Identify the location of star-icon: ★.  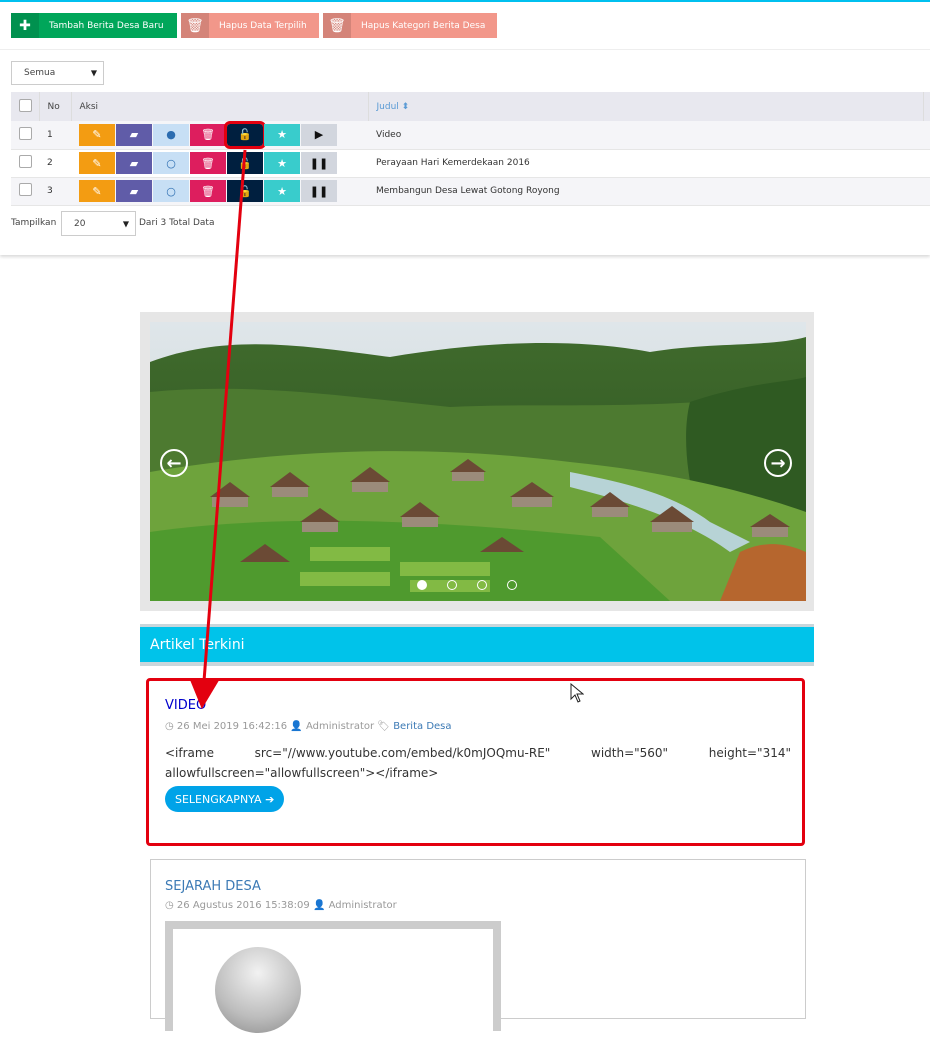
(282, 191).